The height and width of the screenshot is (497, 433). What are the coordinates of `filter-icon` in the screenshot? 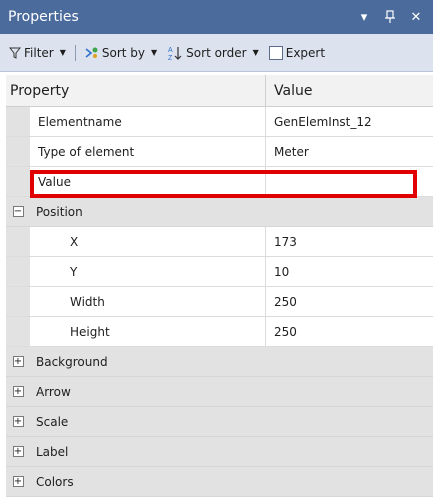 It's located at (15, 53).